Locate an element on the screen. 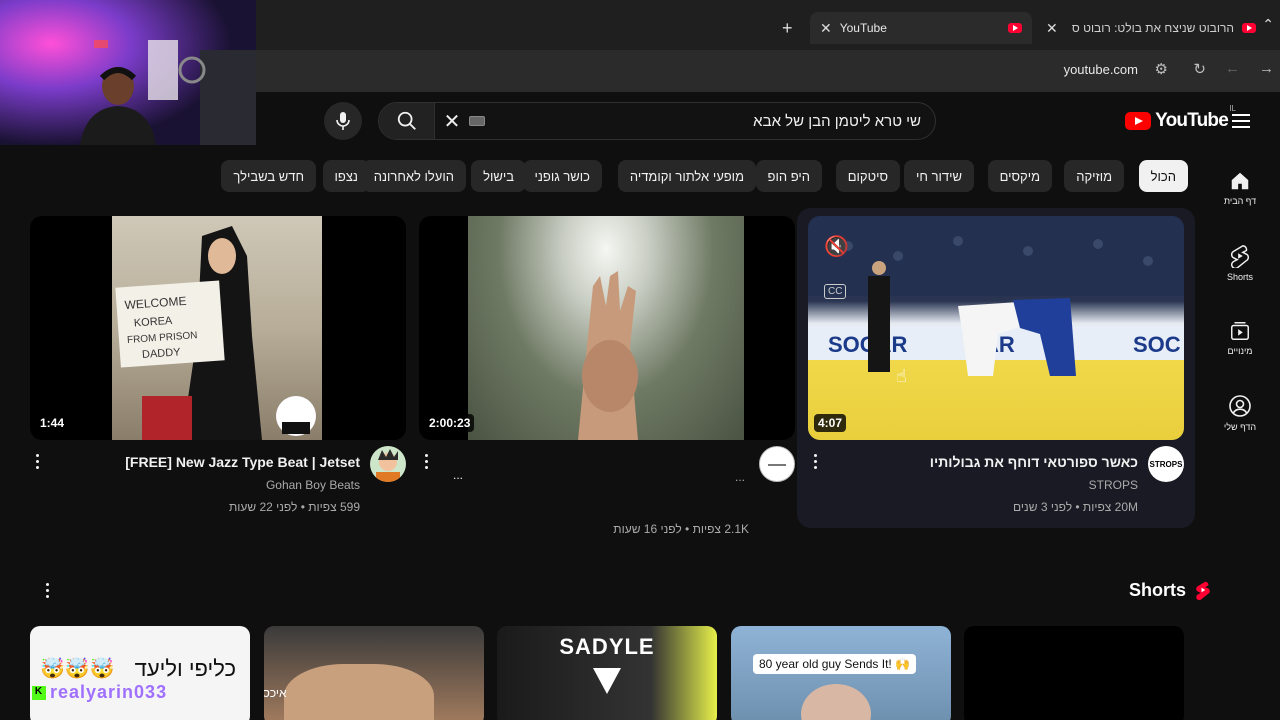 The image size is (1280, 720). chip-mixes: מיקסים is located at coordinates (1019, 176).